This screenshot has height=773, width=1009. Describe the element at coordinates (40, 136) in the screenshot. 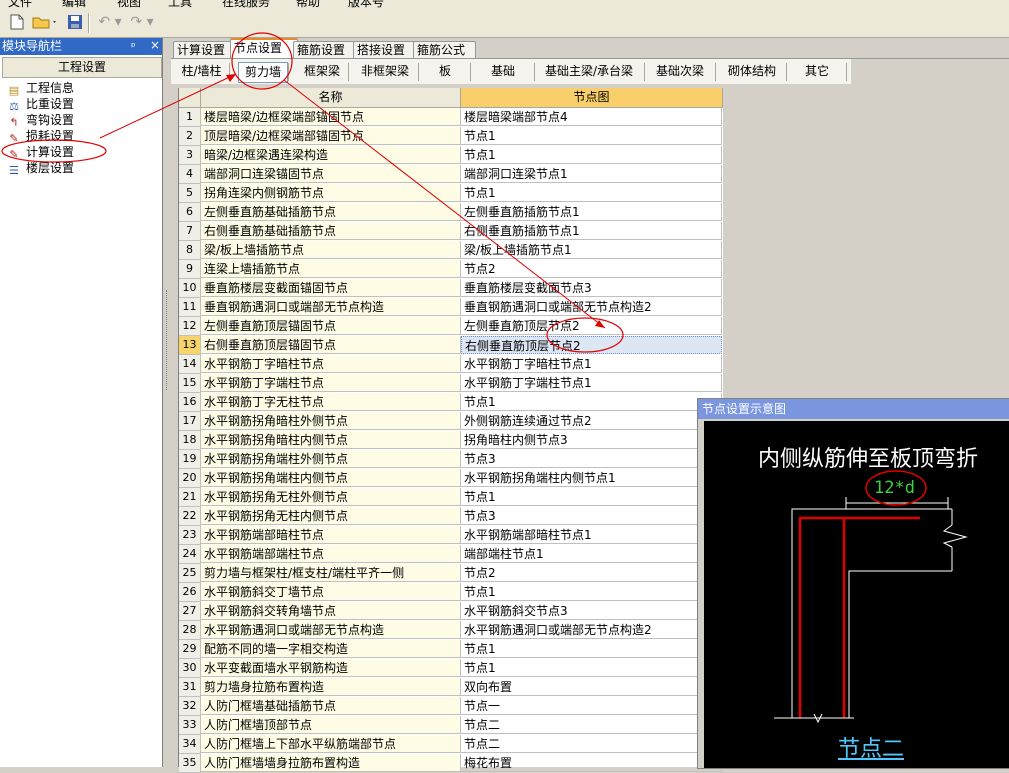

I see `nav-item-3: ✎ 损耗设置` at that location.